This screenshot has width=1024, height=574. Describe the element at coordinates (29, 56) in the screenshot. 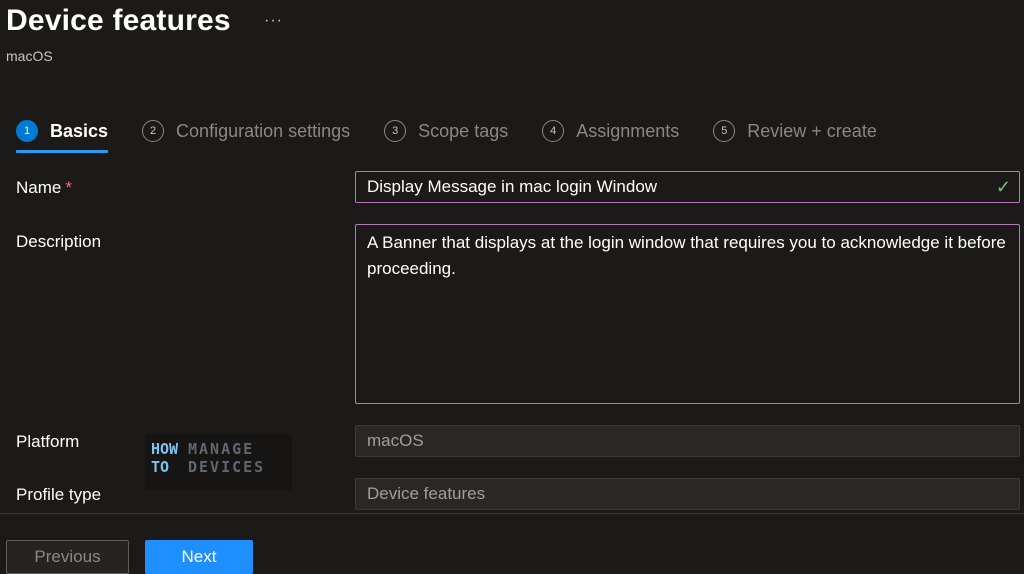

I see `page-subtitle: macOS` at that location.